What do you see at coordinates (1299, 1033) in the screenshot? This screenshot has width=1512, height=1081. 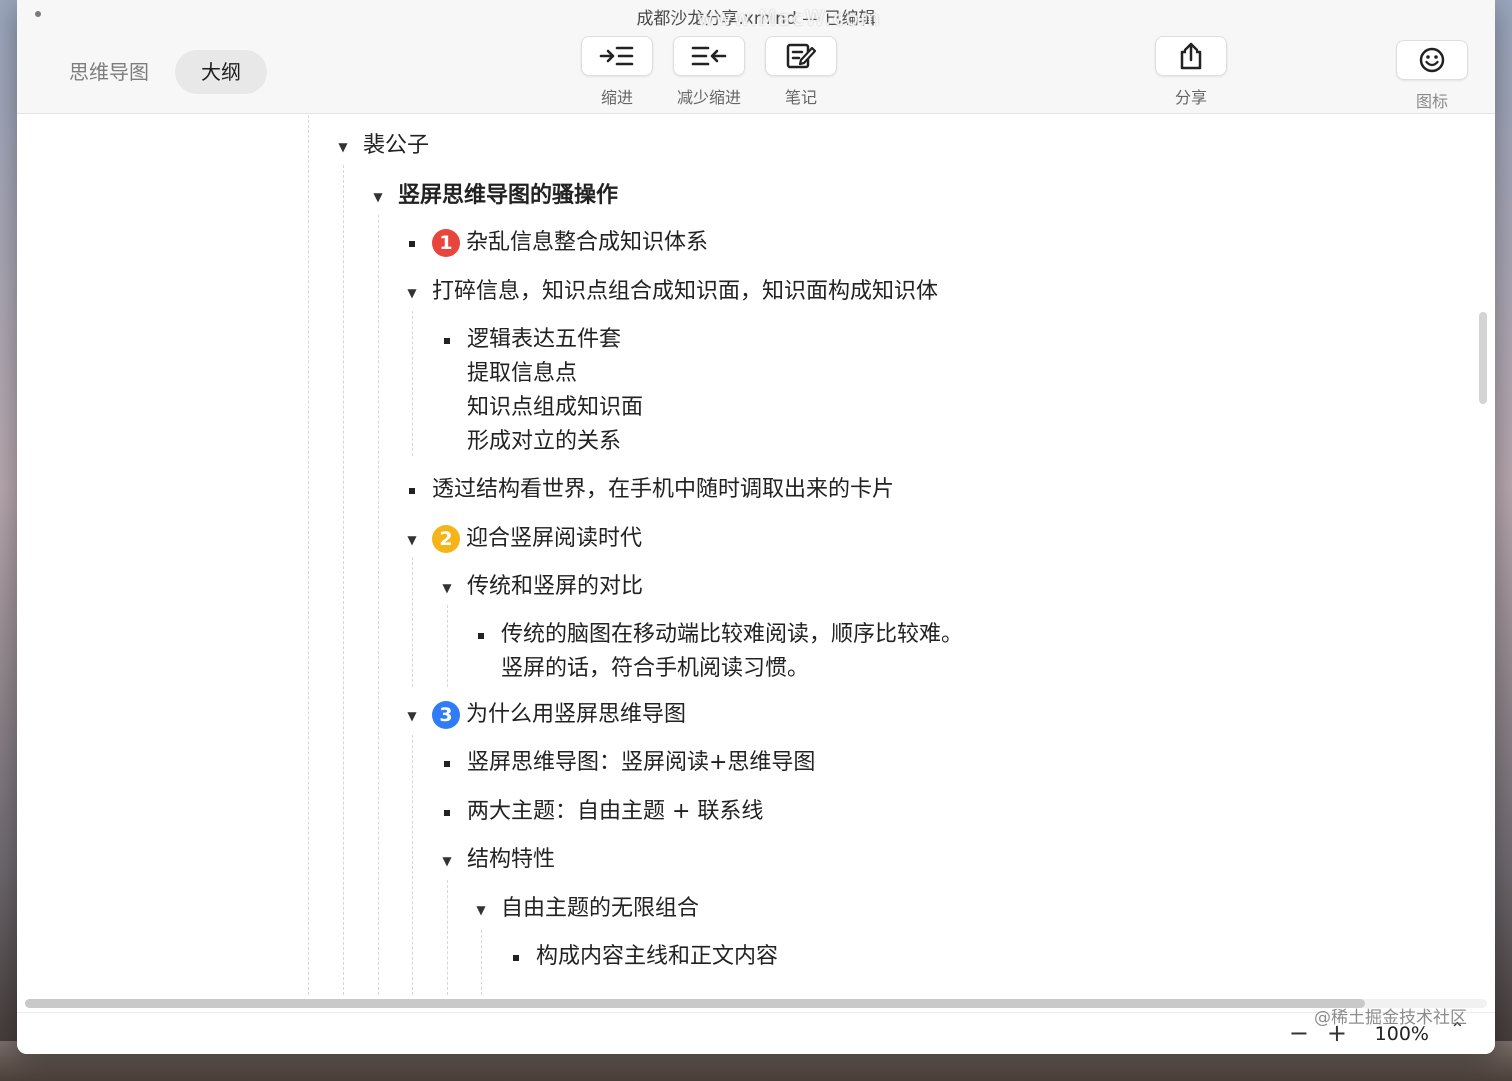 I see `zoom-out-button: −` at bounding box center [1299, 1033].